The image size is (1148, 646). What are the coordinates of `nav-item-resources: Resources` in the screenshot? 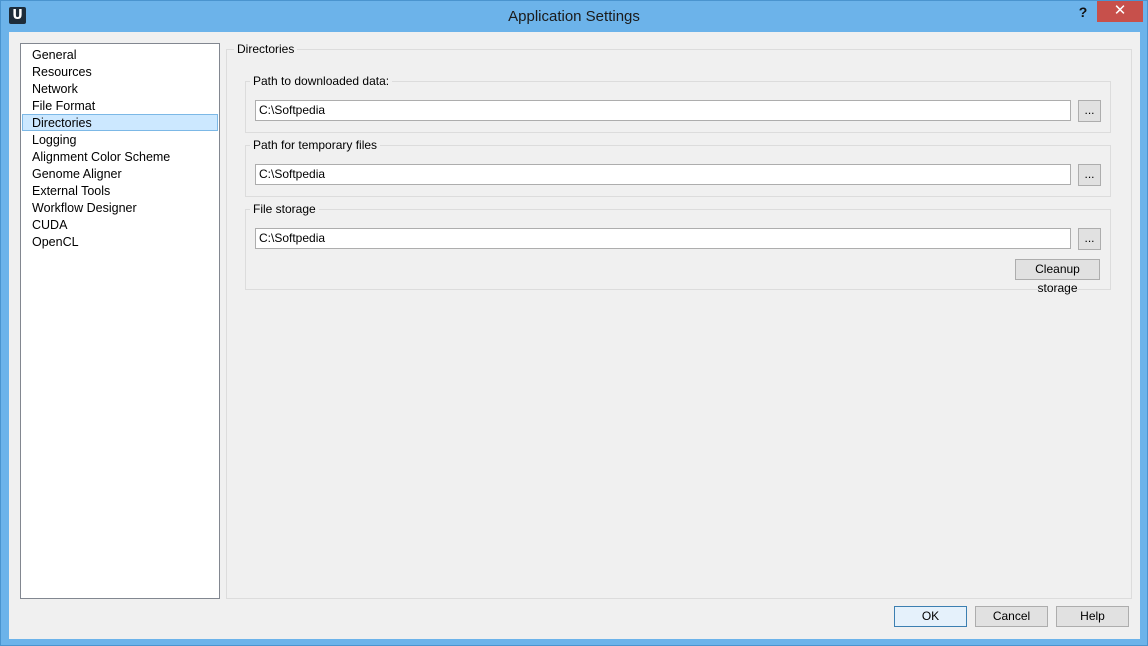 It's located at (120, 71).